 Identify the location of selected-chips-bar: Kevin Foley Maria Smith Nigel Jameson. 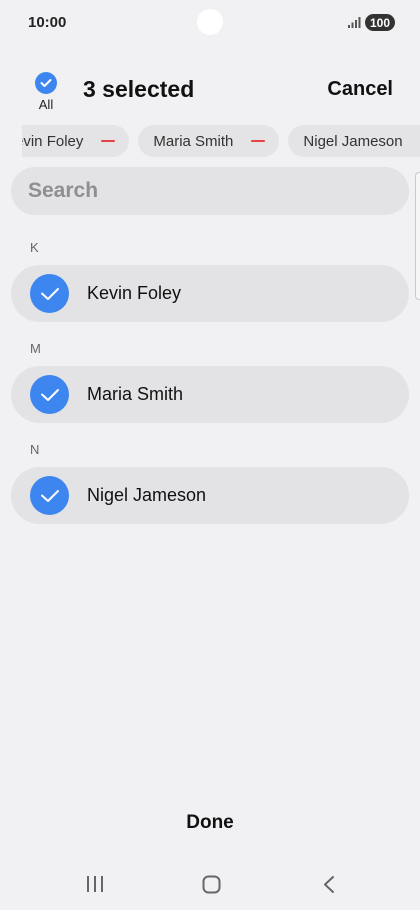
(221, 142).